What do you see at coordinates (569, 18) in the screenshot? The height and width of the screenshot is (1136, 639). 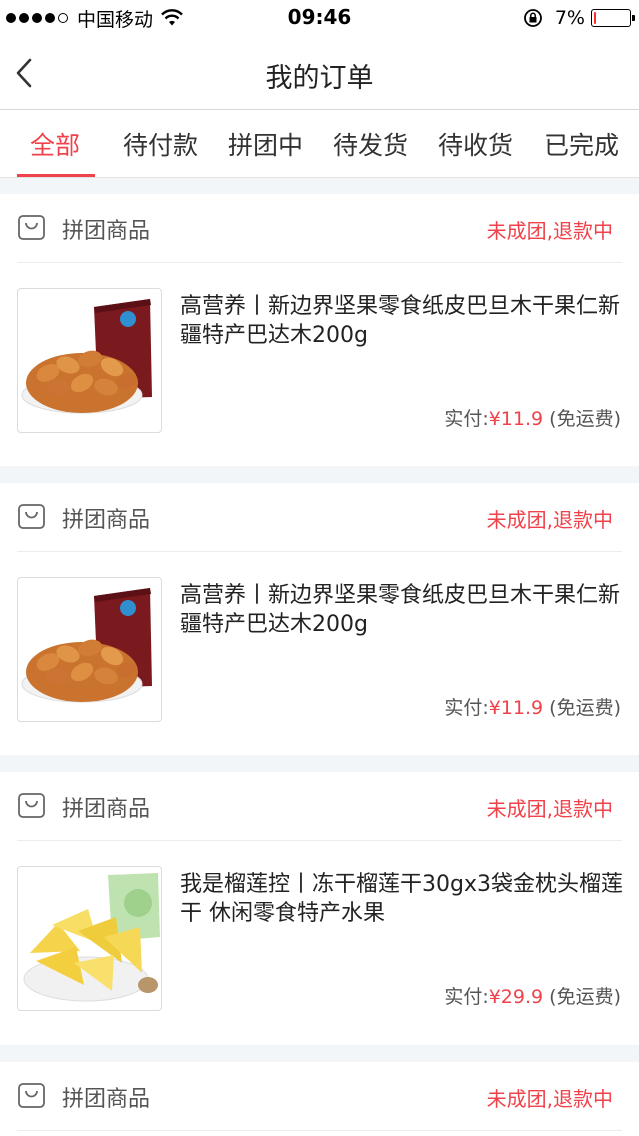 I see `battery-percent: 7%` at bounding box center [569, 18].